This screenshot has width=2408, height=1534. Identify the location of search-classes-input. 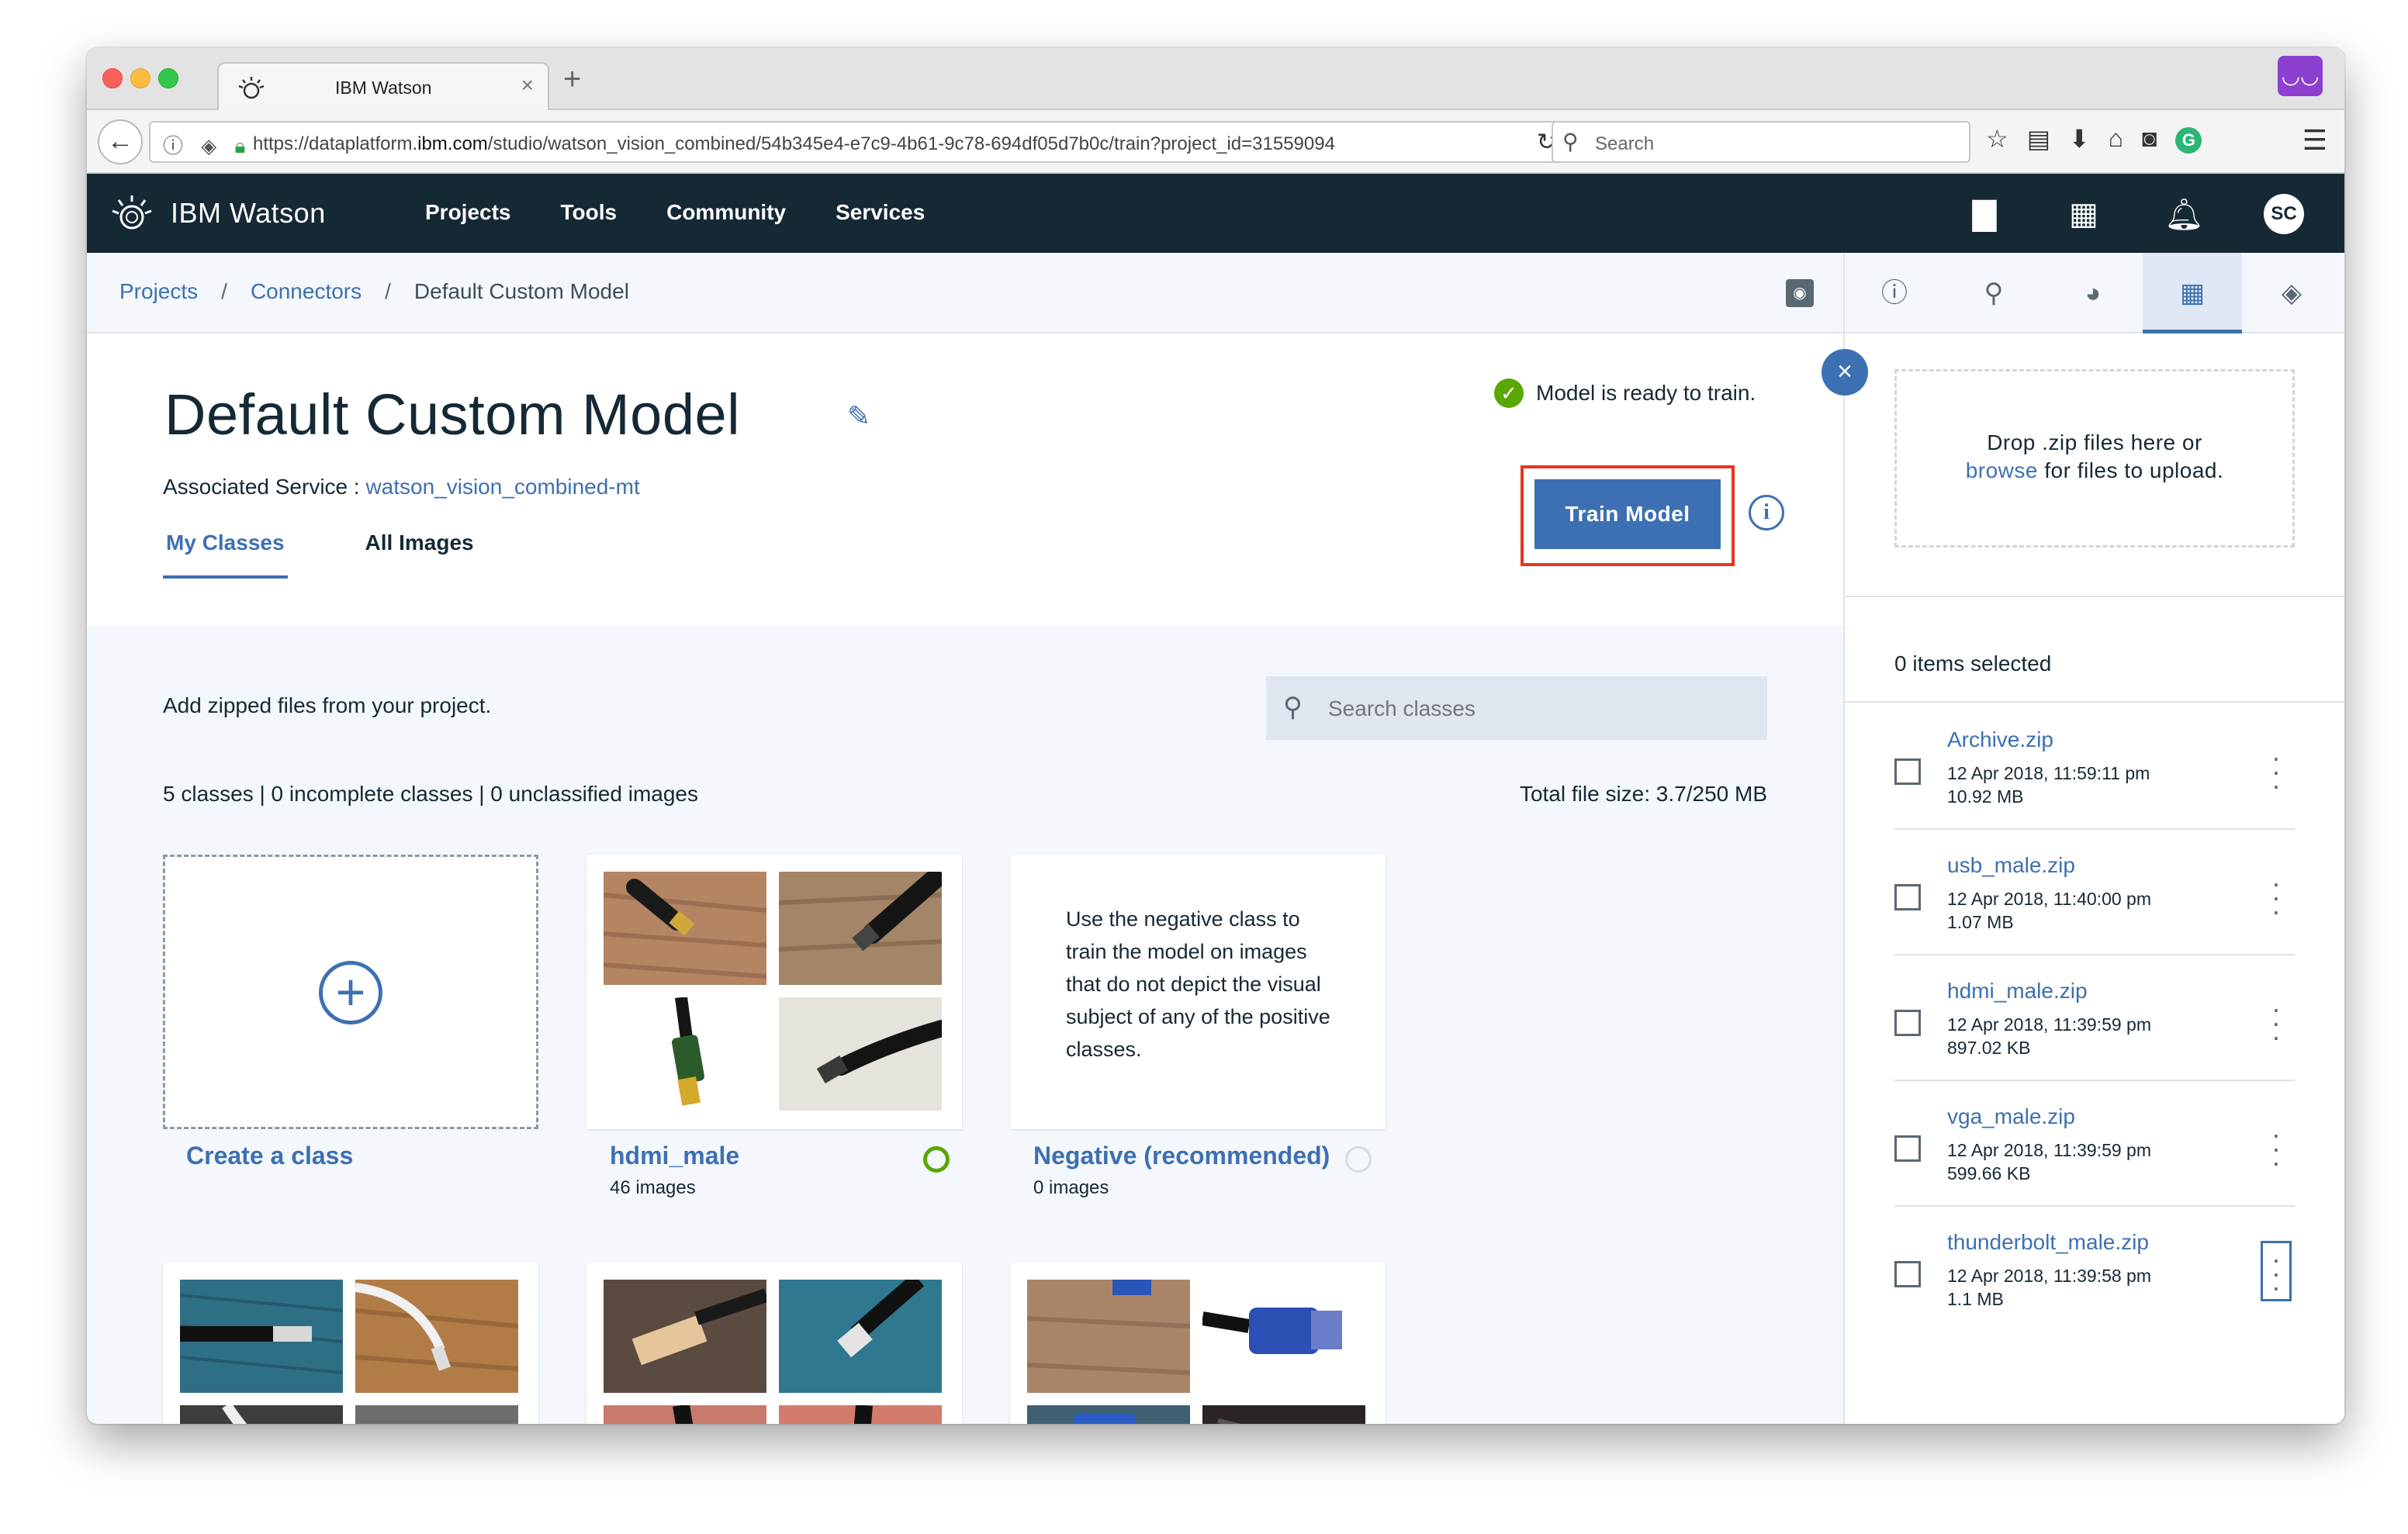
(1537, 708).